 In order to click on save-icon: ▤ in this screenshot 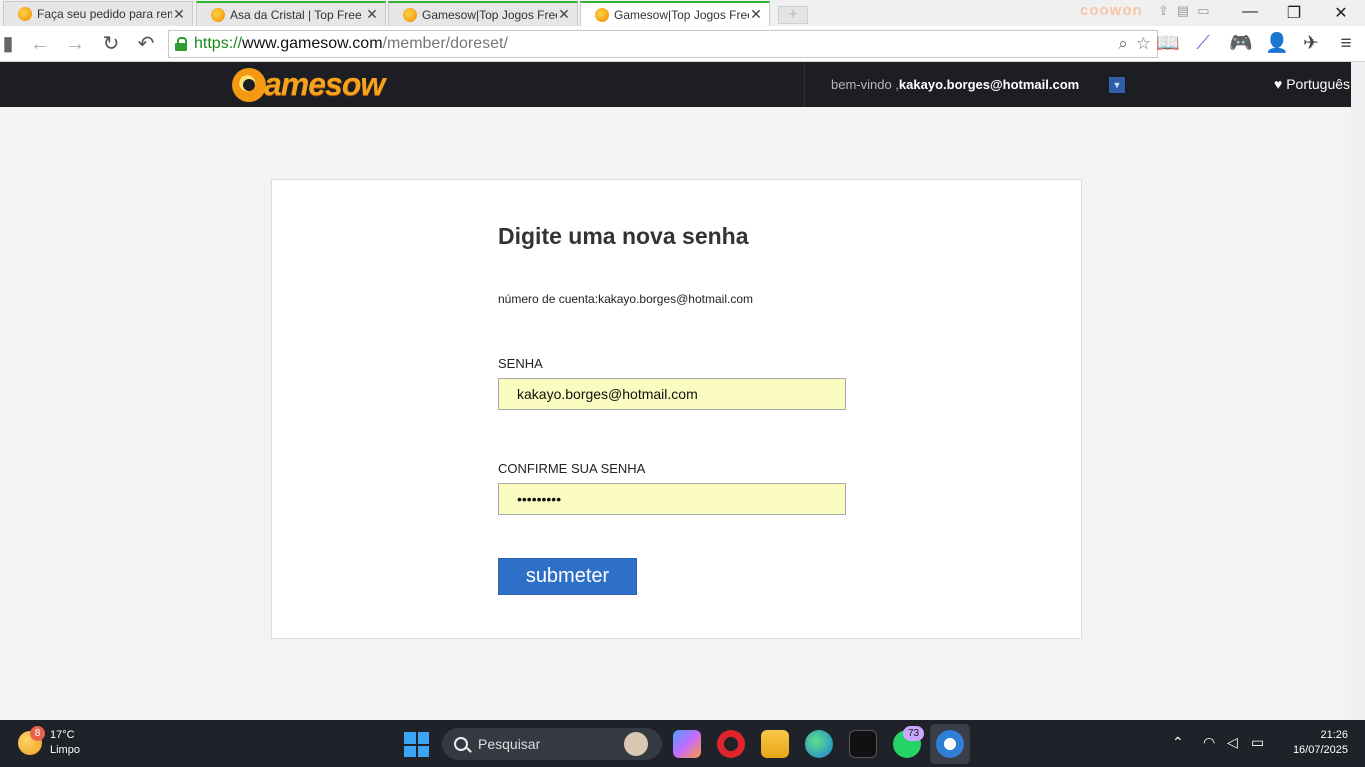, I will do `click(1183, 11)`.